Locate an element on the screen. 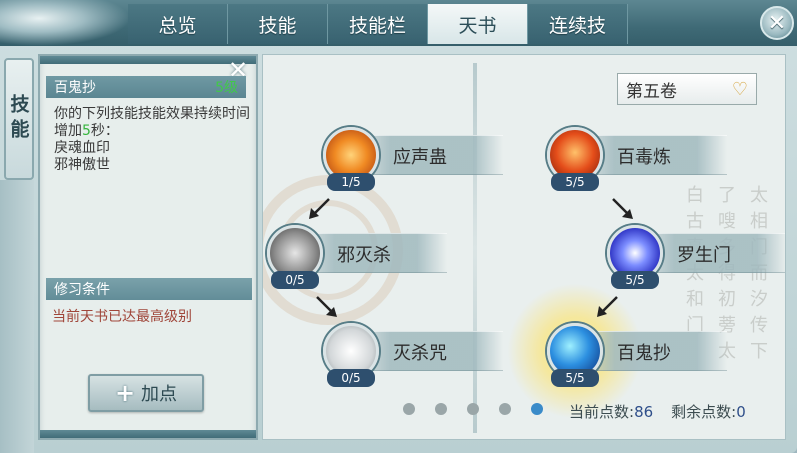  volume-select: 第五卷 ♡ is located at coordinates (687, 89).